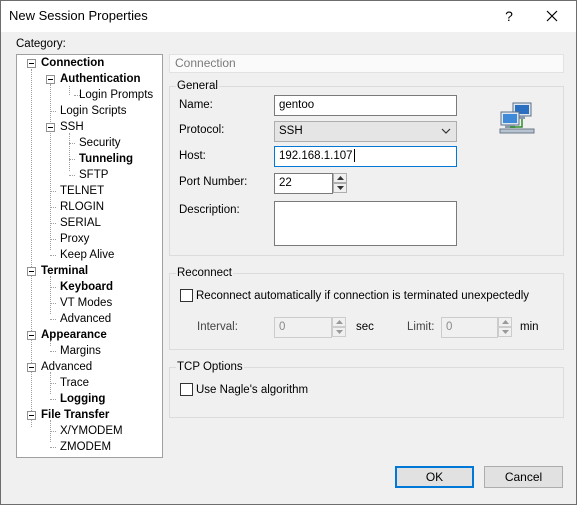 This screenshot has height=505, width=577. I want to click on host-value: 192.168.1.107, so click(316, 156).